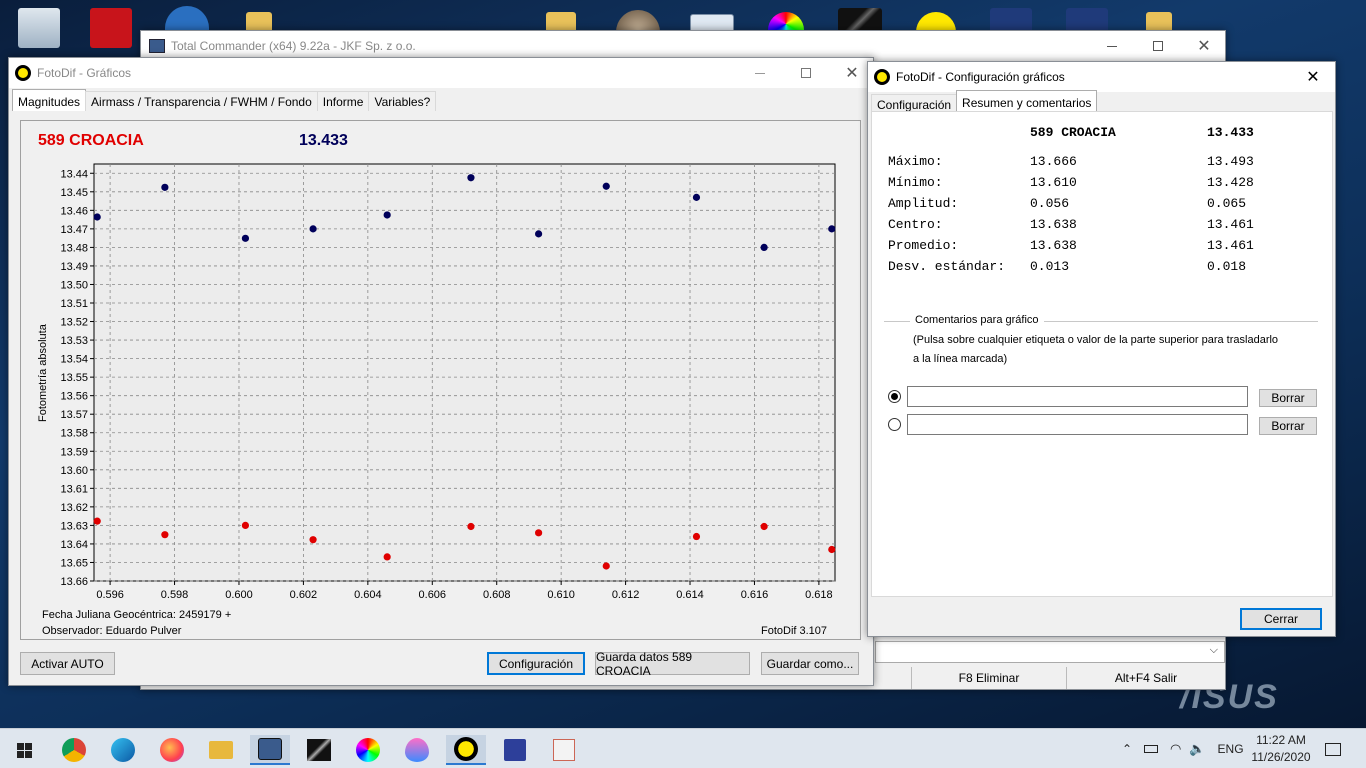 The width and height of the screenshot is (1366, 768). Describe the element at coordinates (1049, 203) in the screenshot. I see `stat-value: 0.056` at that location.